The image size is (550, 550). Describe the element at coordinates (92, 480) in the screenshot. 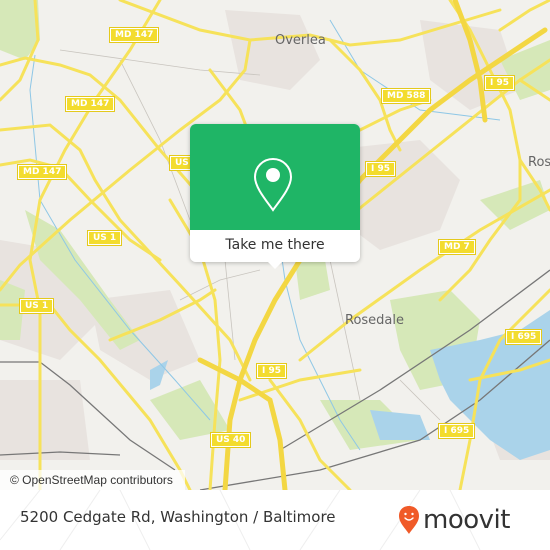

I see `map-attribution: © OpenStreetMap contributors` at that location.